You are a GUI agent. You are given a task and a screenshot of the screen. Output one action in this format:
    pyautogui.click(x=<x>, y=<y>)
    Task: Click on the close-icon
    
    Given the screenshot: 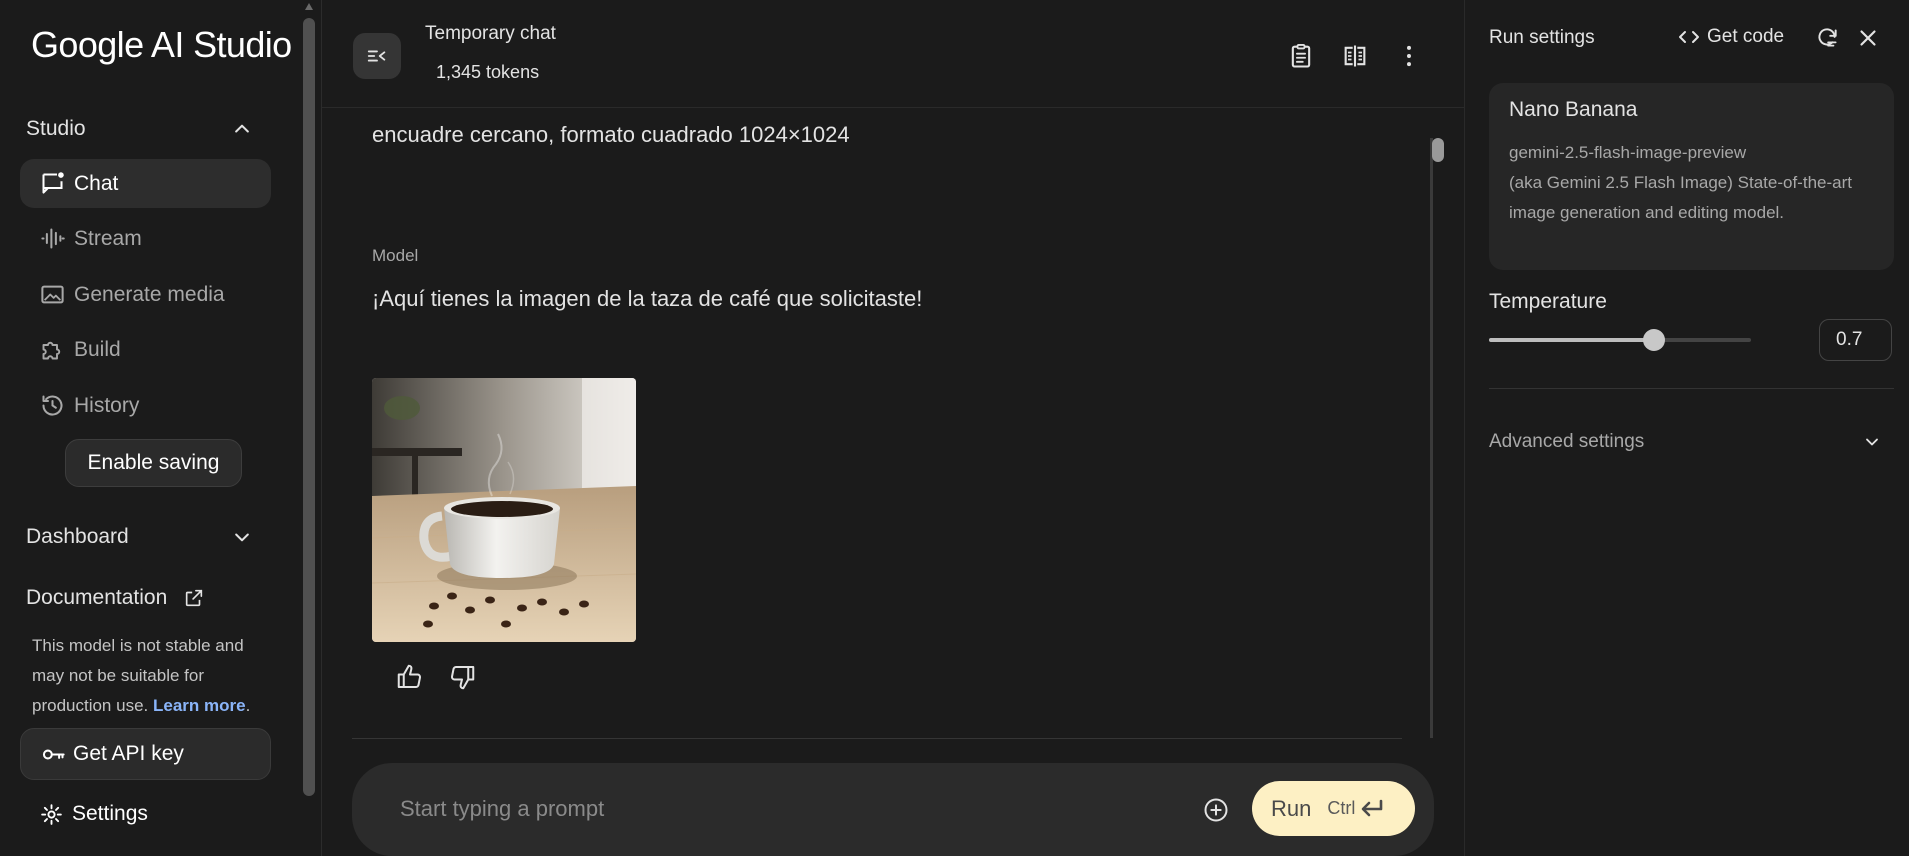 What is the action you would take?
    pyautogui.click(x=1868, y=38)
    